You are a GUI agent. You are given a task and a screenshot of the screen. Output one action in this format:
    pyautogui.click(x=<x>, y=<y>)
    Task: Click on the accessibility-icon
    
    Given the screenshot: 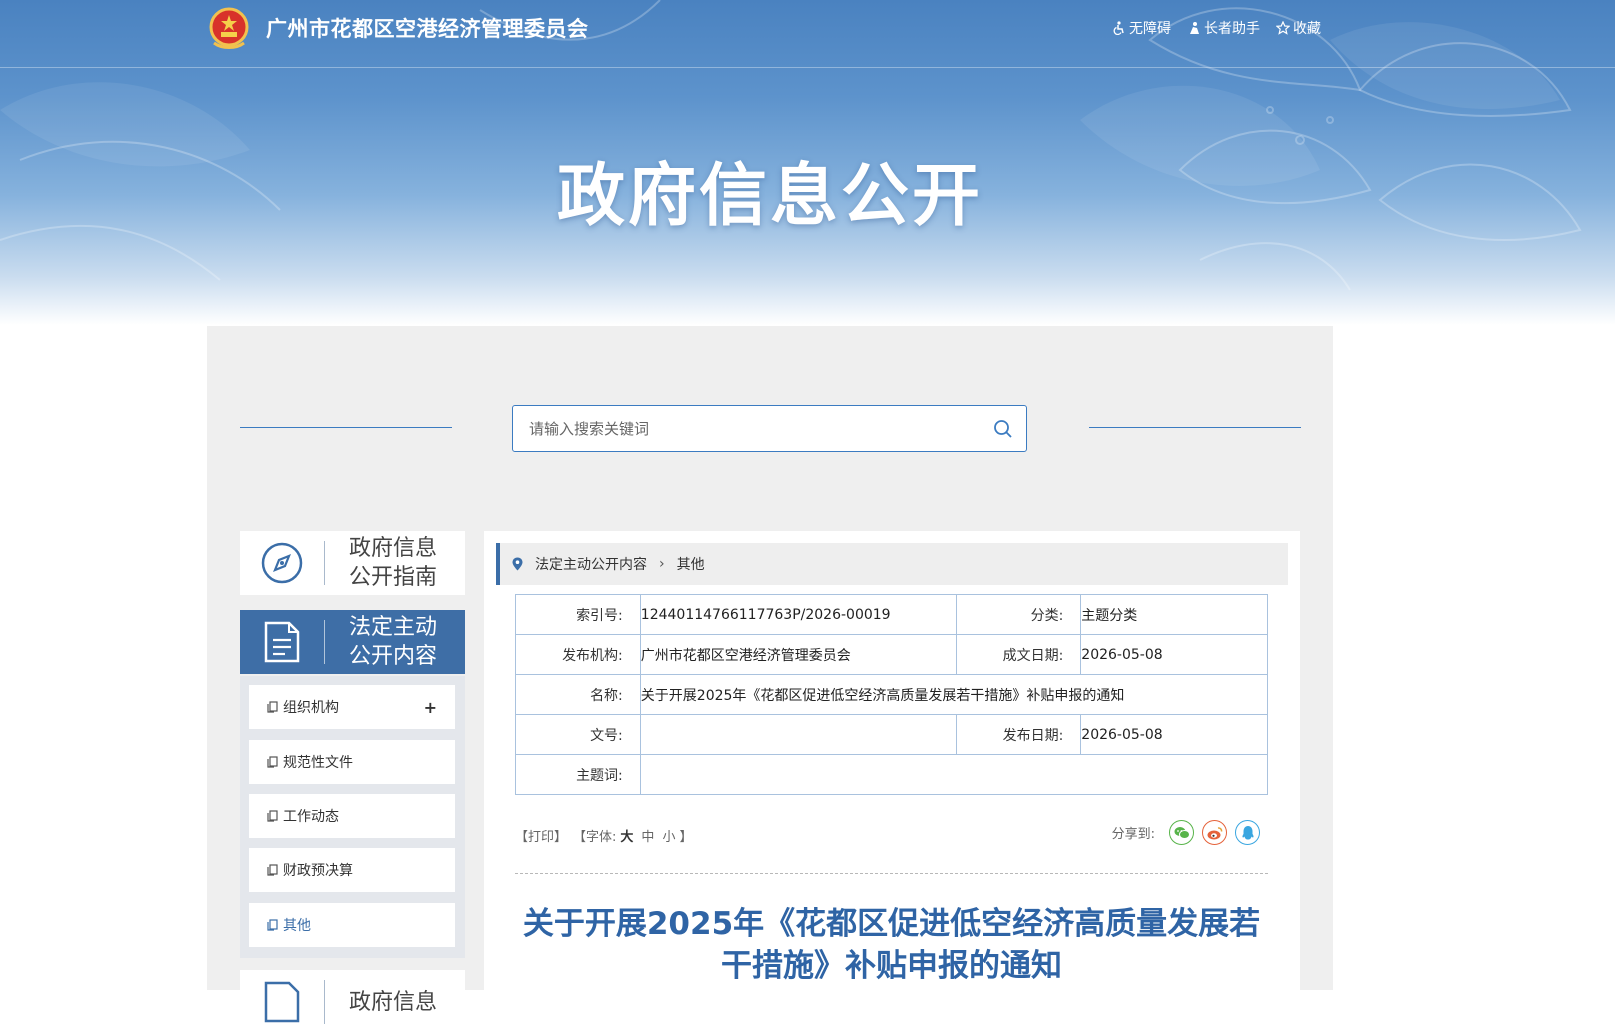 What is the action you would take?
    pyautogui.click(x=1118, y=28)
    